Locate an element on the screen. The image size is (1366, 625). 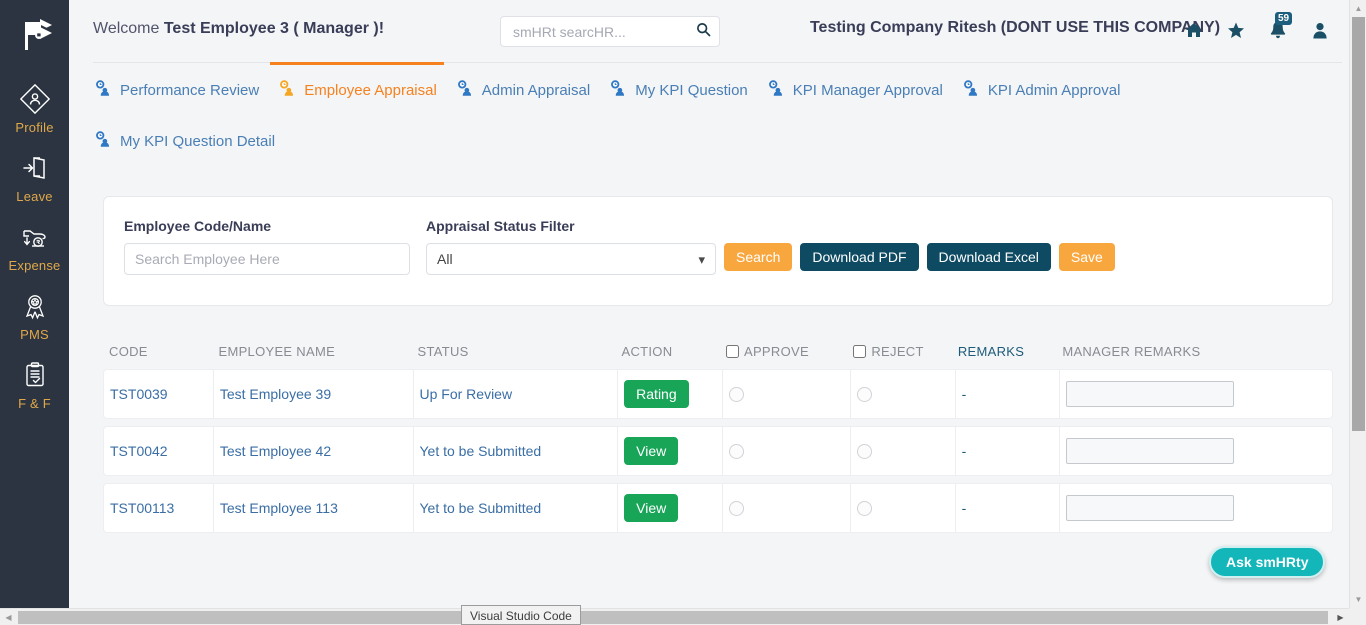
vertical-scrollbar: ▲ ▼ is located at coordinates (1357, 304).